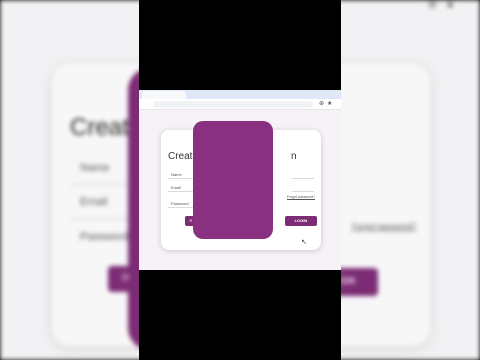 Image resolution: width=480 pixels, height=360 pixels. Describe the element at coordinates (104, 237) in the screenshot. I see `bg-password-label: Password` at that location.